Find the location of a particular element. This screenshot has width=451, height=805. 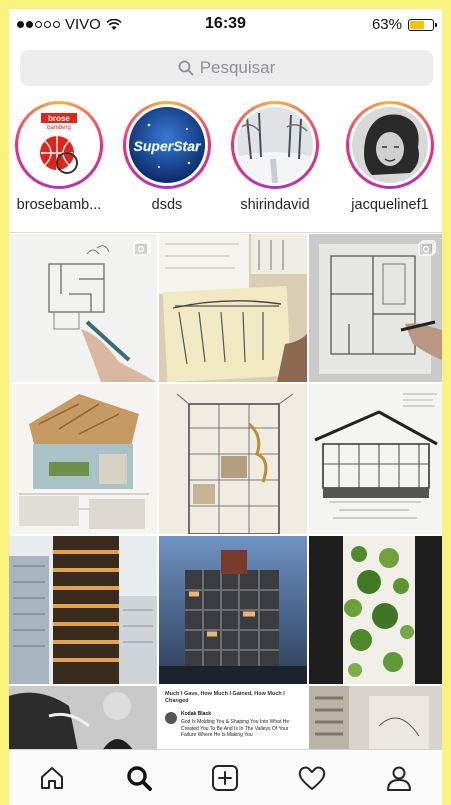

story-username: dsds is located at coordinates (167, 205).